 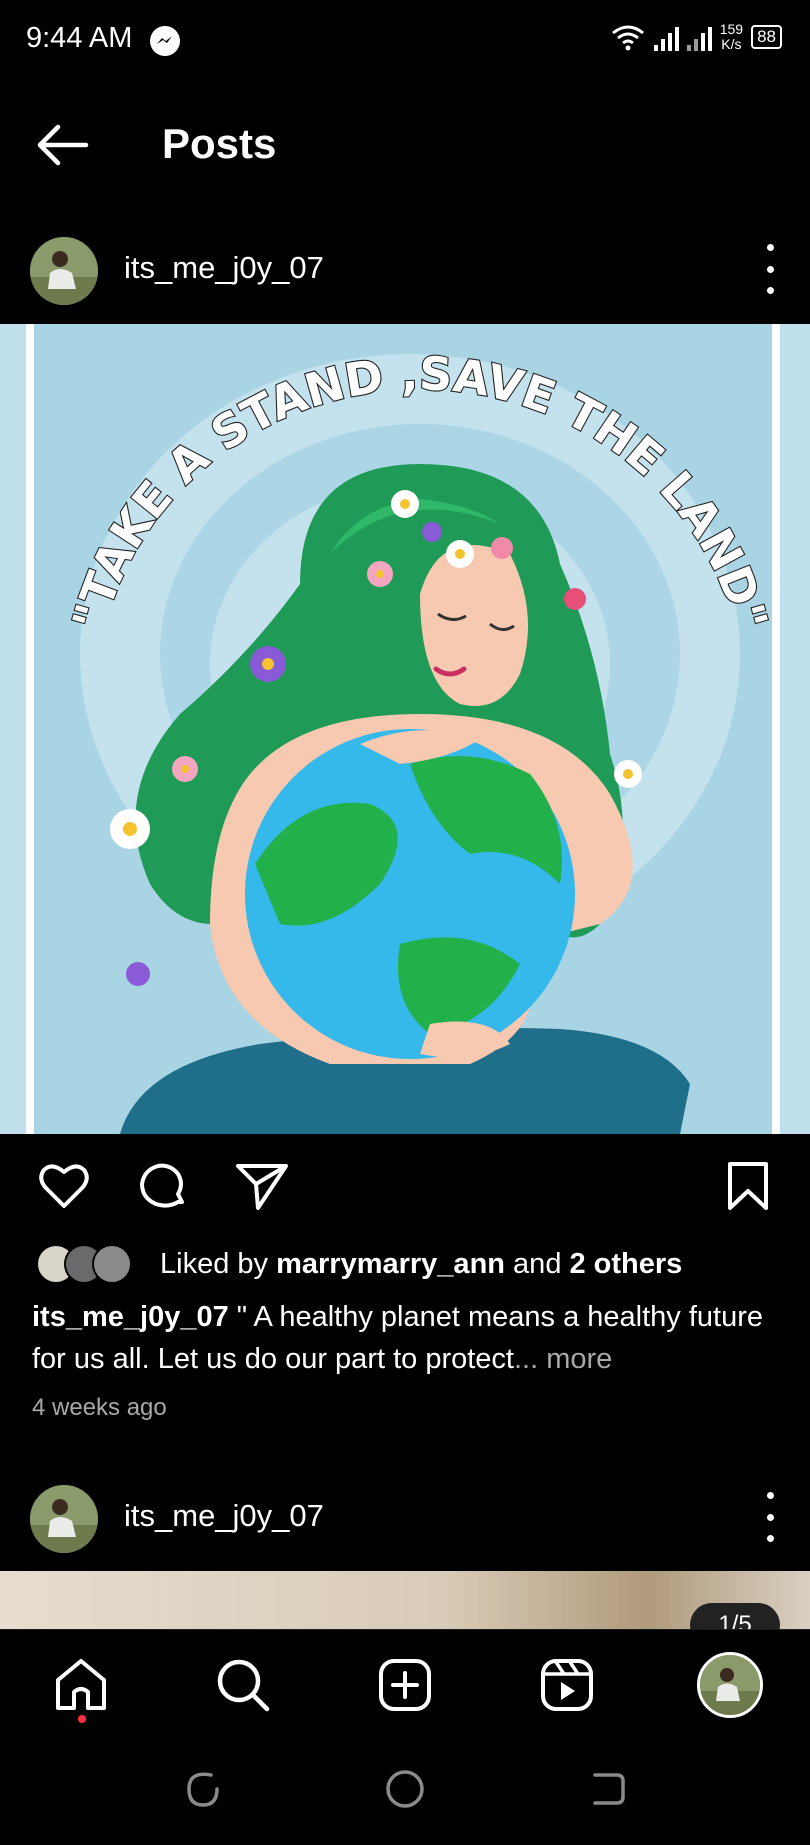 I want to click on post-header: its_me_j0y_07, so click(x=405, y=269).